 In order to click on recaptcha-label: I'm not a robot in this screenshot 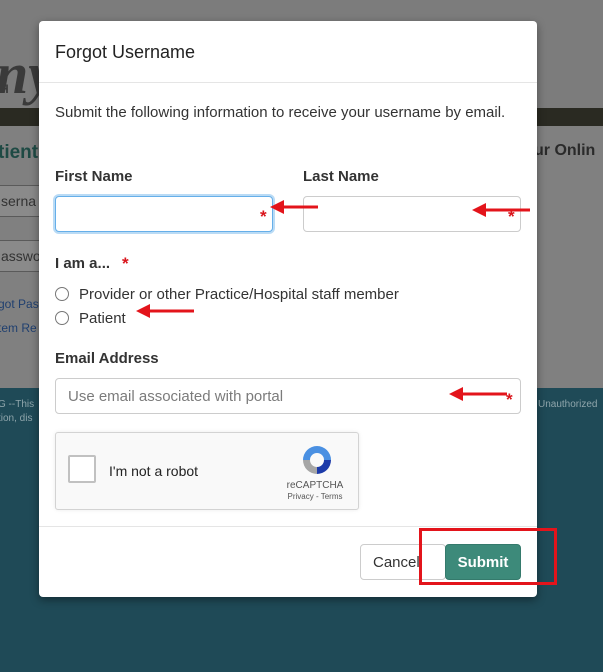, I will do `click(154, 471)`.